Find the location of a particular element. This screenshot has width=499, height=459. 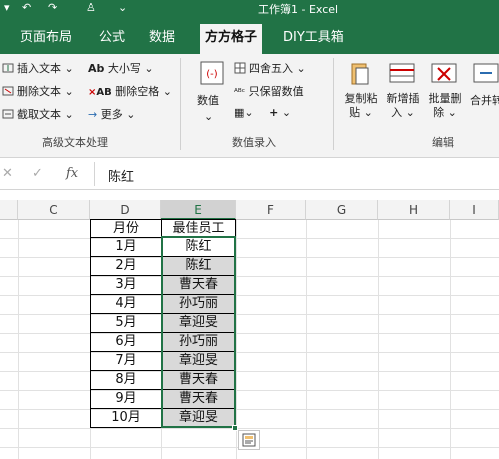

keep-values-button: ᴬᴮᶜ 只保留数值 is located at coordinates (269, 91).